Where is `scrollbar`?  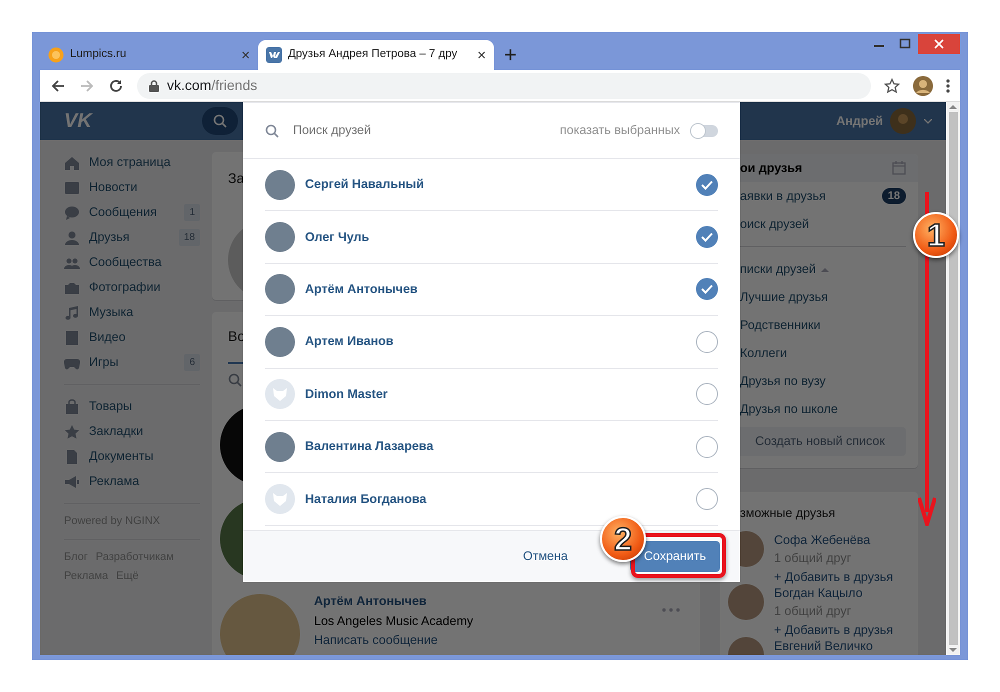 scrollbar is located at coordinates (953, 378).